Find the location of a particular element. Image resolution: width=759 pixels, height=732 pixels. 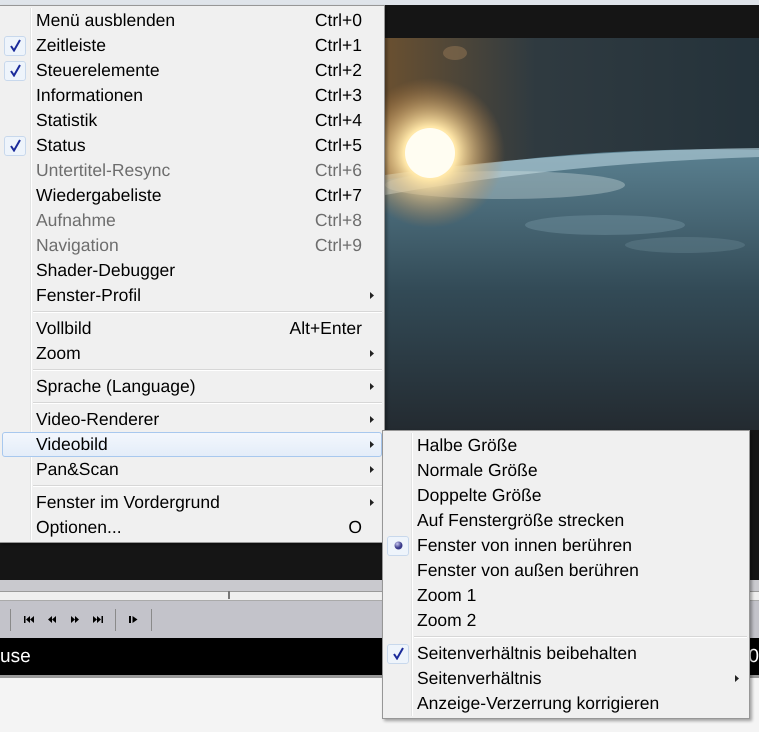

menu-item: Zeitleiste Ctrl+1 is located at coordinates (192, 45).